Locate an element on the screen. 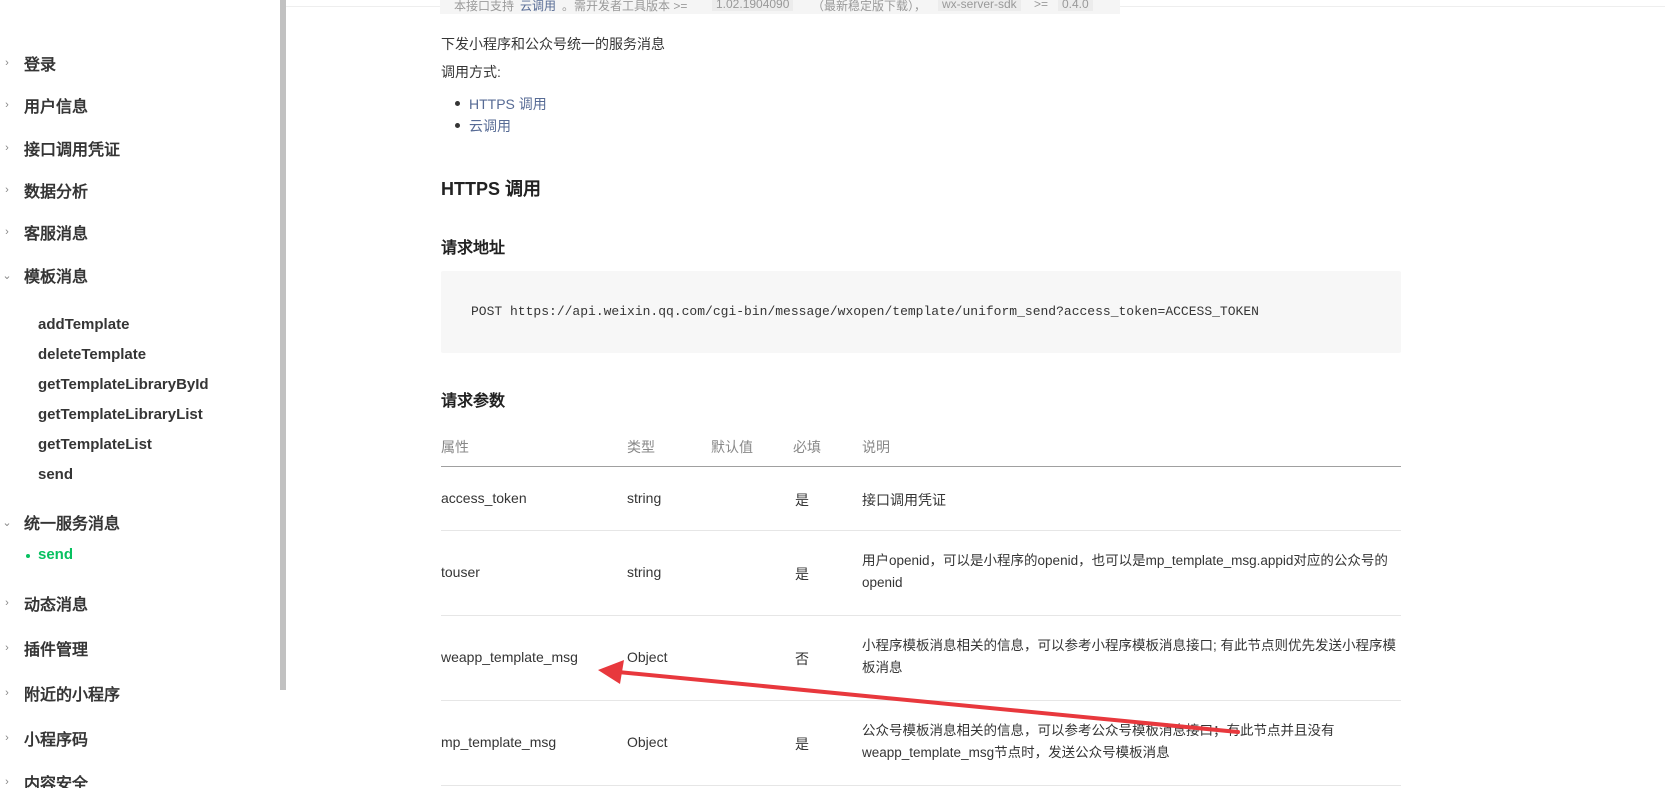  sidebar-subitem-get-template-library-by-id: getTemplateLibraryById is located at coordinates (123, 384).